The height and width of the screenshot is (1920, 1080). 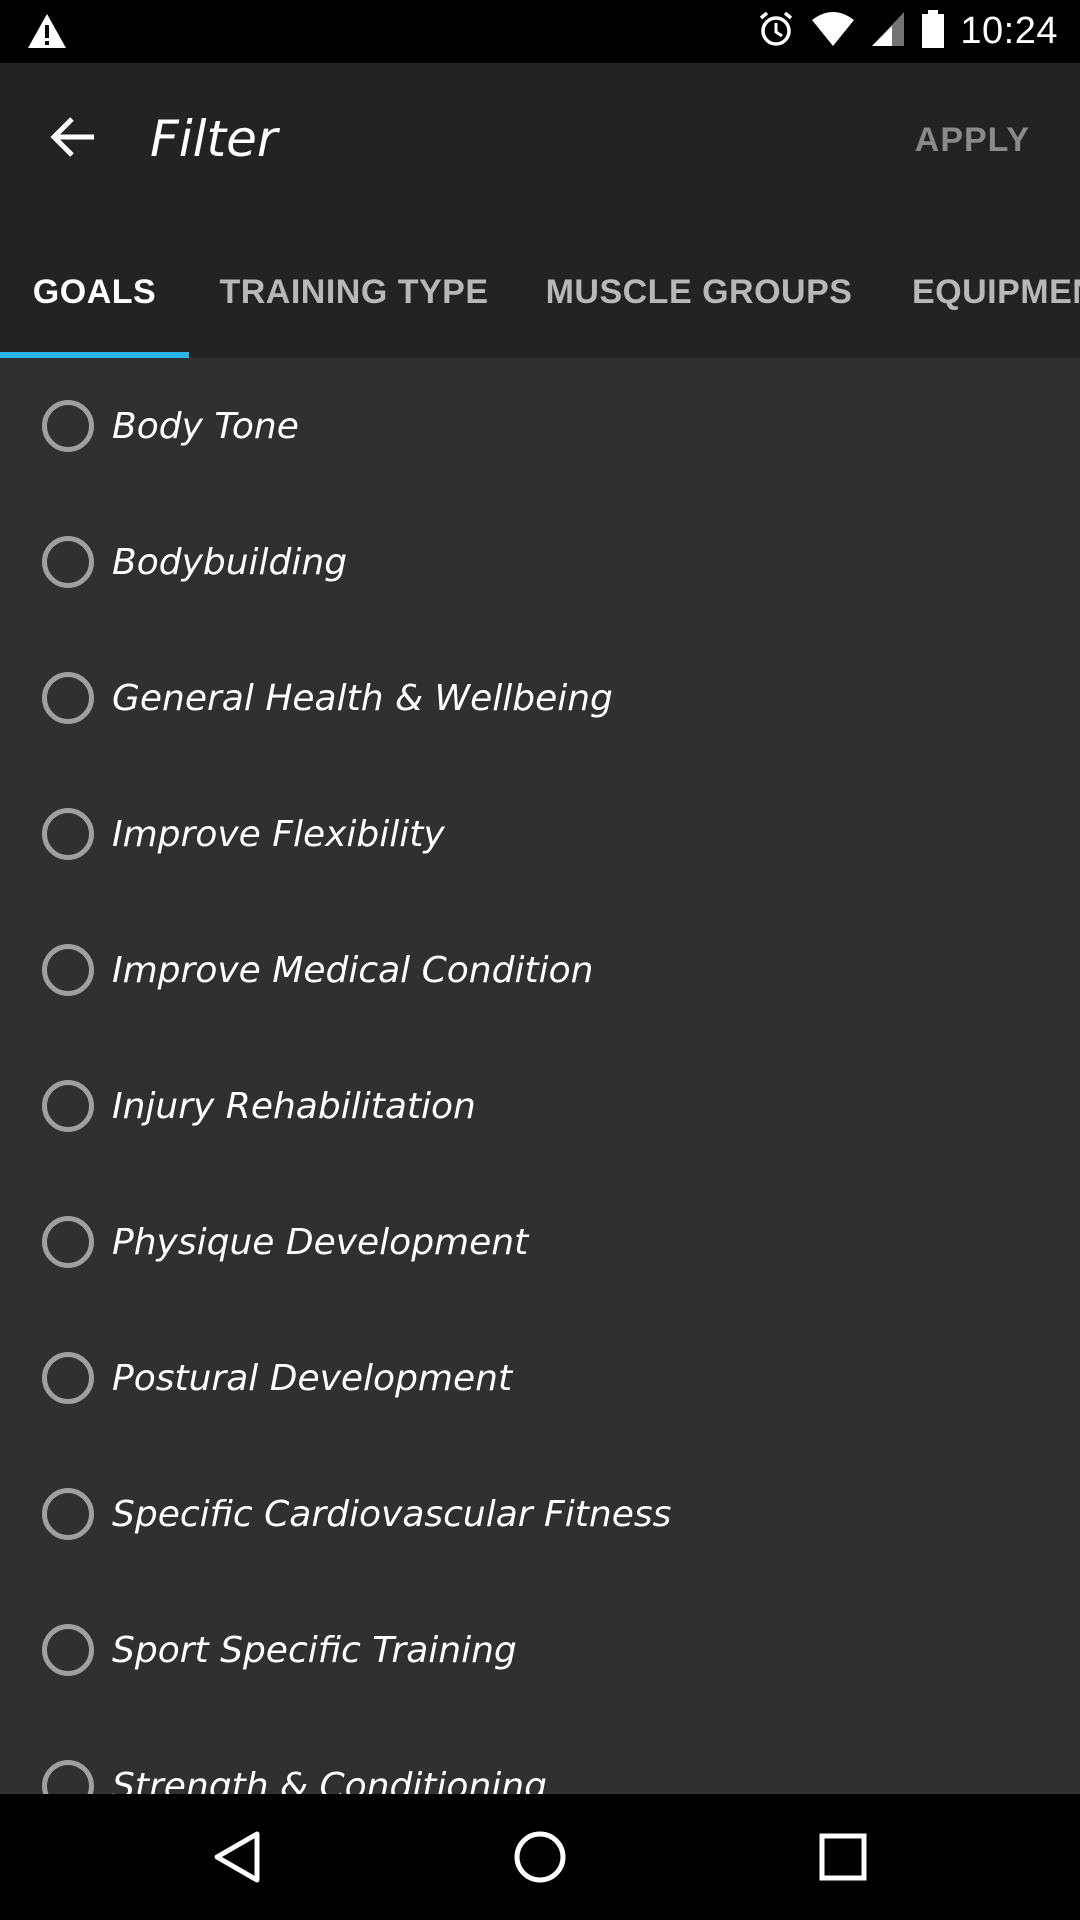 What do you see at coordinates (312, 1378) in the screenshot?
I see `goal-label: Postural Development` at bounding box center [312, 1378].